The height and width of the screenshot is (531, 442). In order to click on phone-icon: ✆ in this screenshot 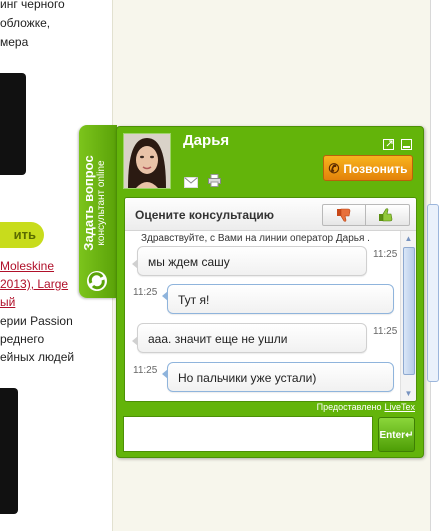, I will do `click(334, 168)`.